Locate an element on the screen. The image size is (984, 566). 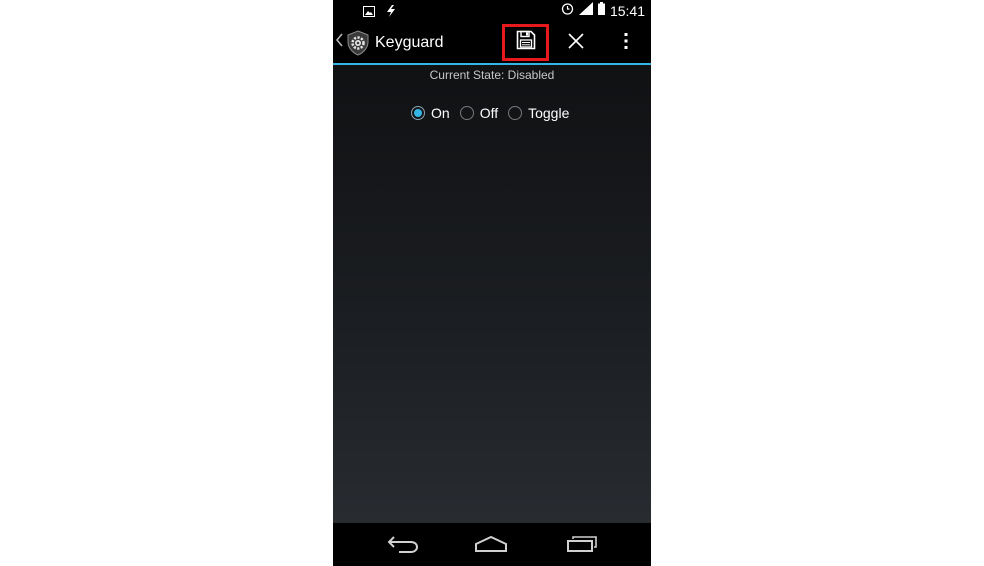
alarm-icon is located at coordinates (567, 11).